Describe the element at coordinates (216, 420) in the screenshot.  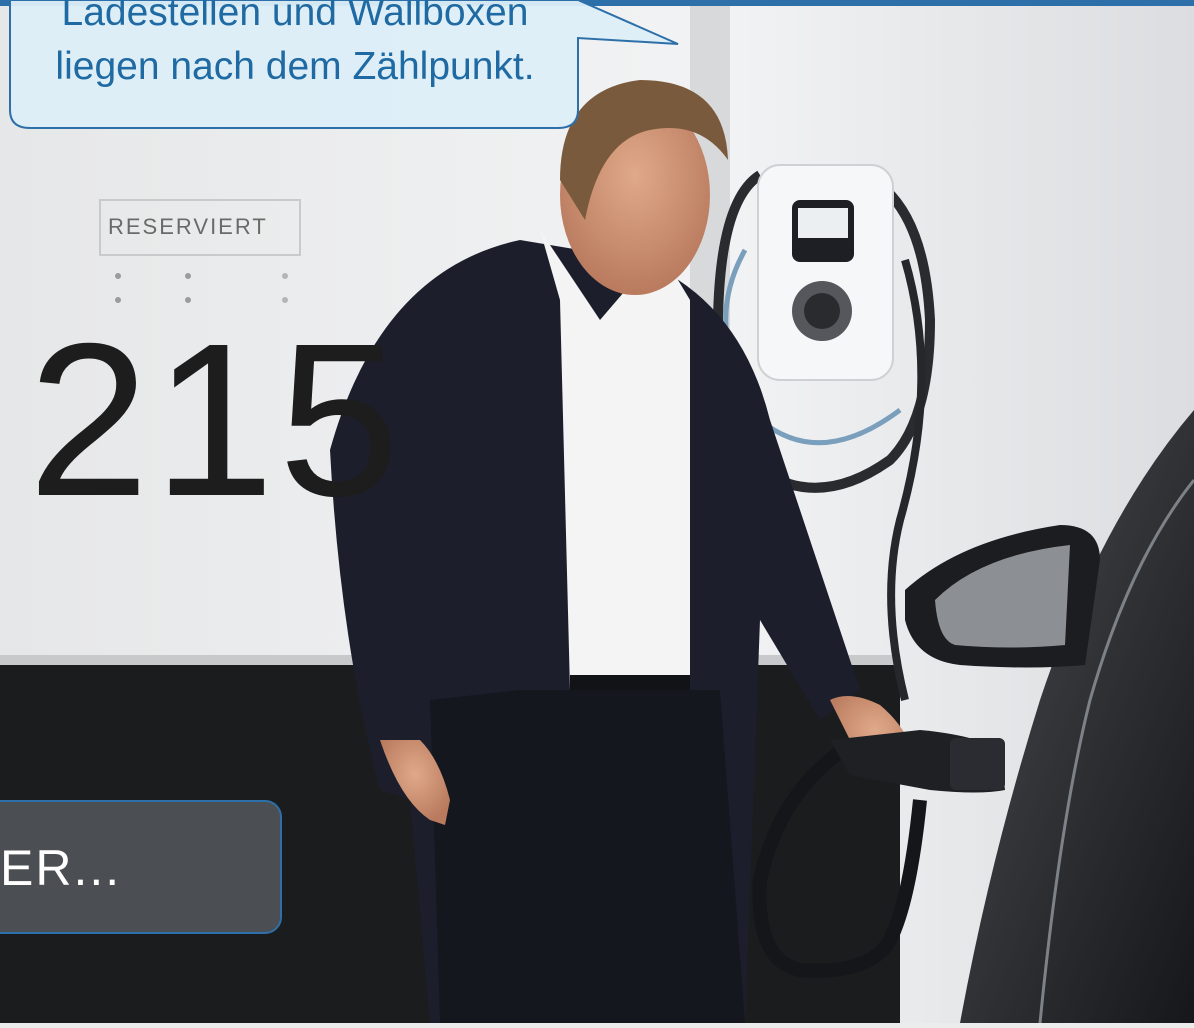
I see `parking-space-number: 215` at that location.